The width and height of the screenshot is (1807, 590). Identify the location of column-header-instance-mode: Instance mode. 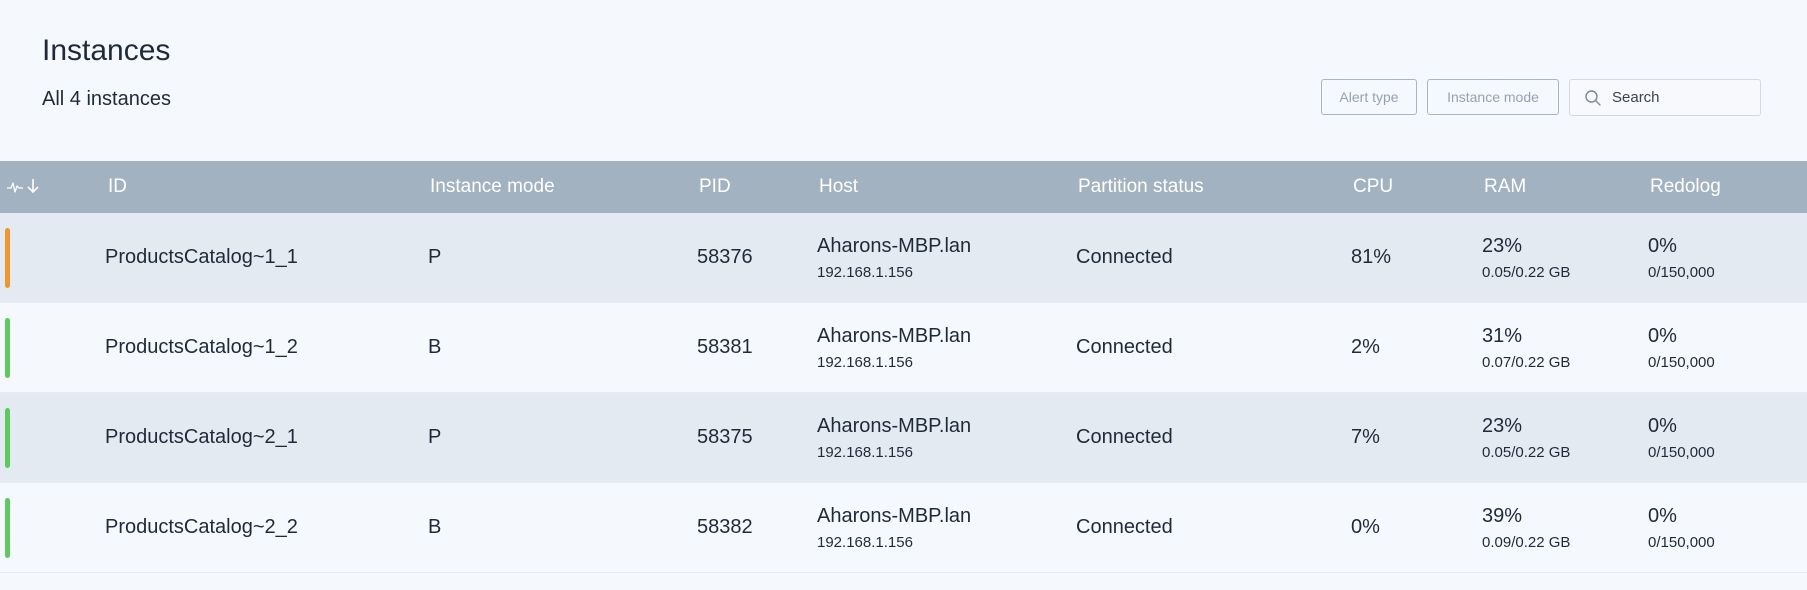
(492, 187).